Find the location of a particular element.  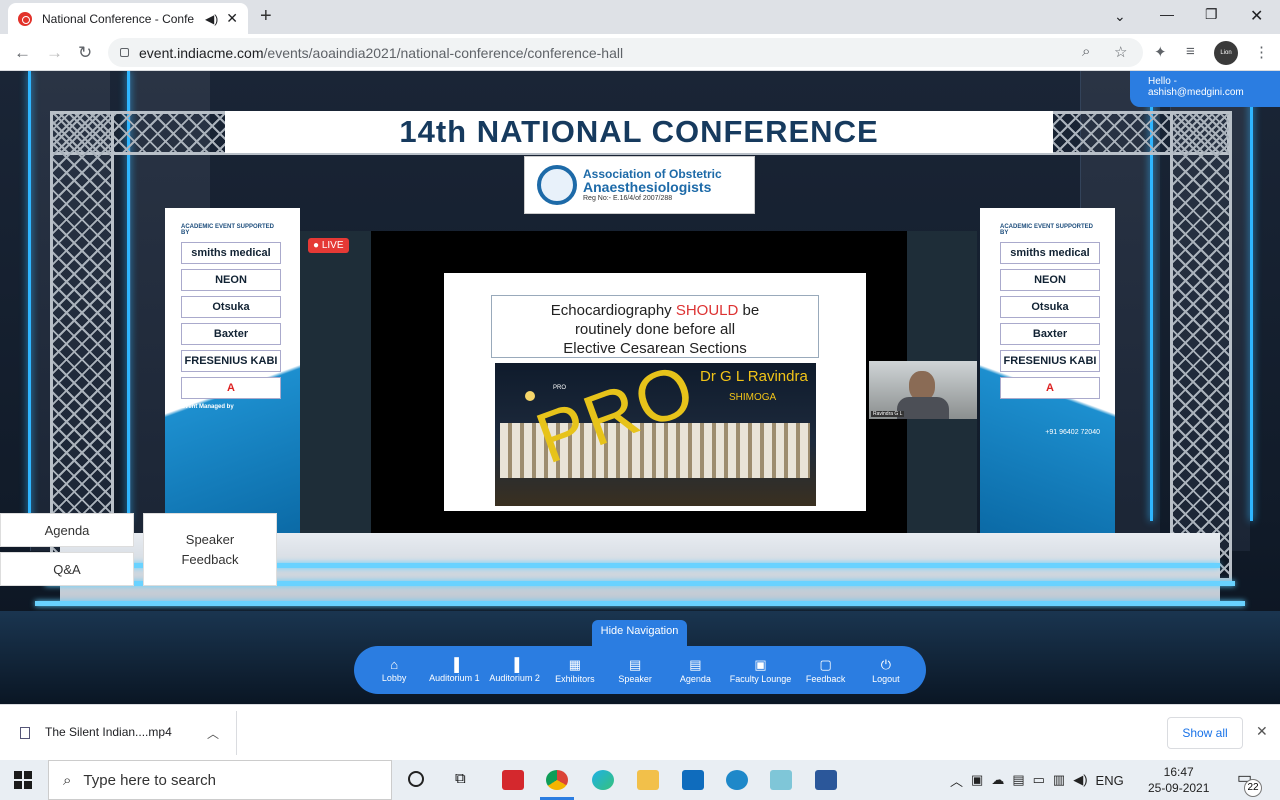

auditorium-icon: ▐ is located at coordinates (515, 664).